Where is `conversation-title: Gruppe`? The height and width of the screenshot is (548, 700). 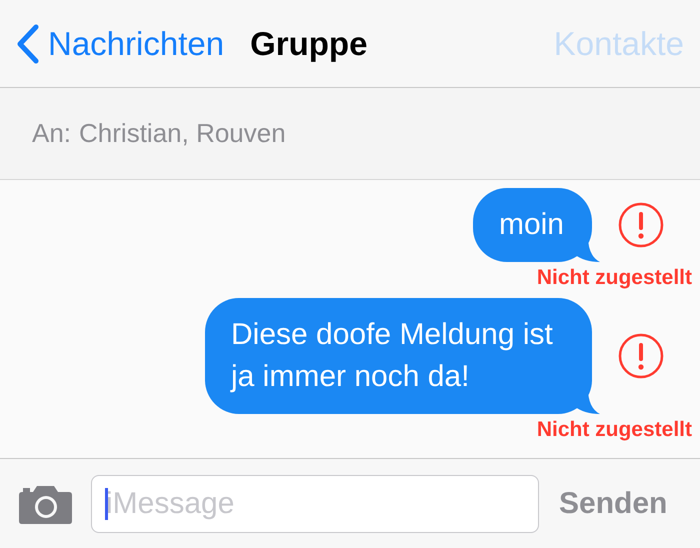 conversation-title: Gruppe is located at coordinates (309, 44).